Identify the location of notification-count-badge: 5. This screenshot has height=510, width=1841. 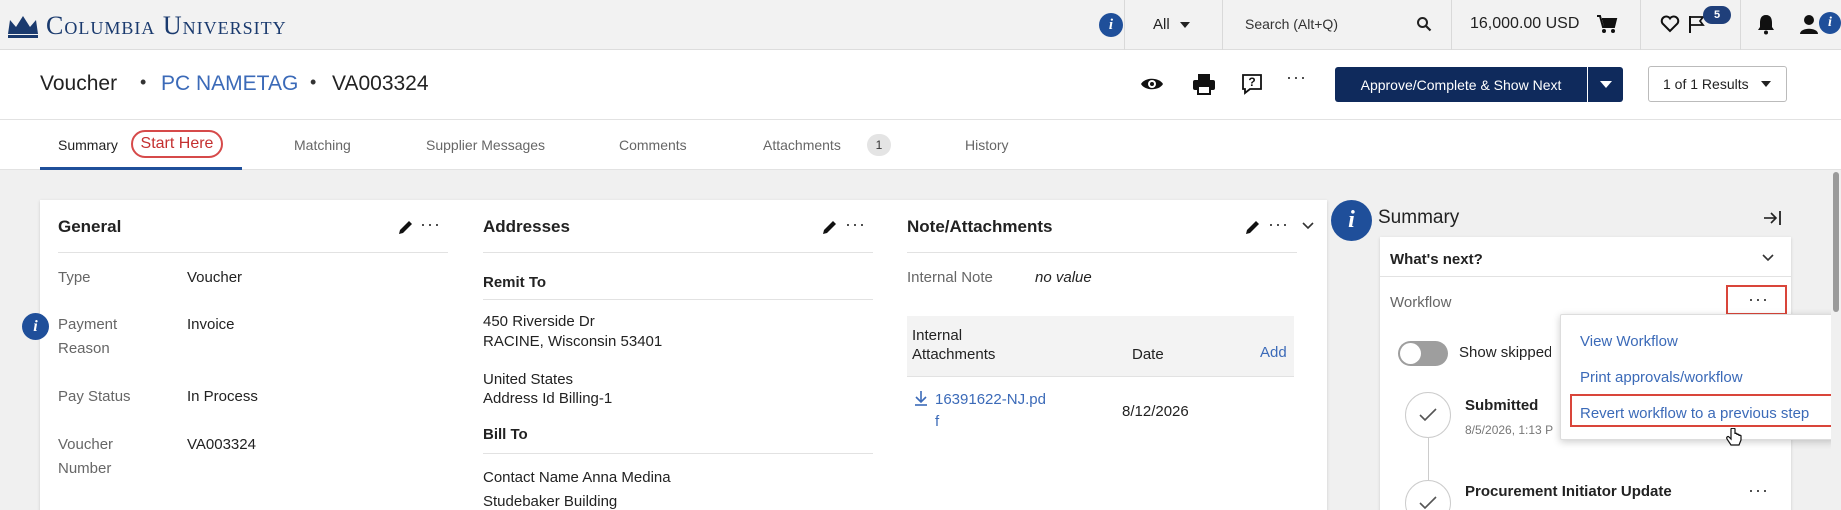
(1717, 15).